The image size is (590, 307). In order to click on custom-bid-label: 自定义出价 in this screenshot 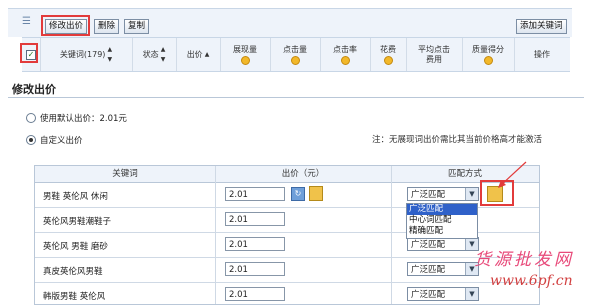, I will do `click(61, 141)`.